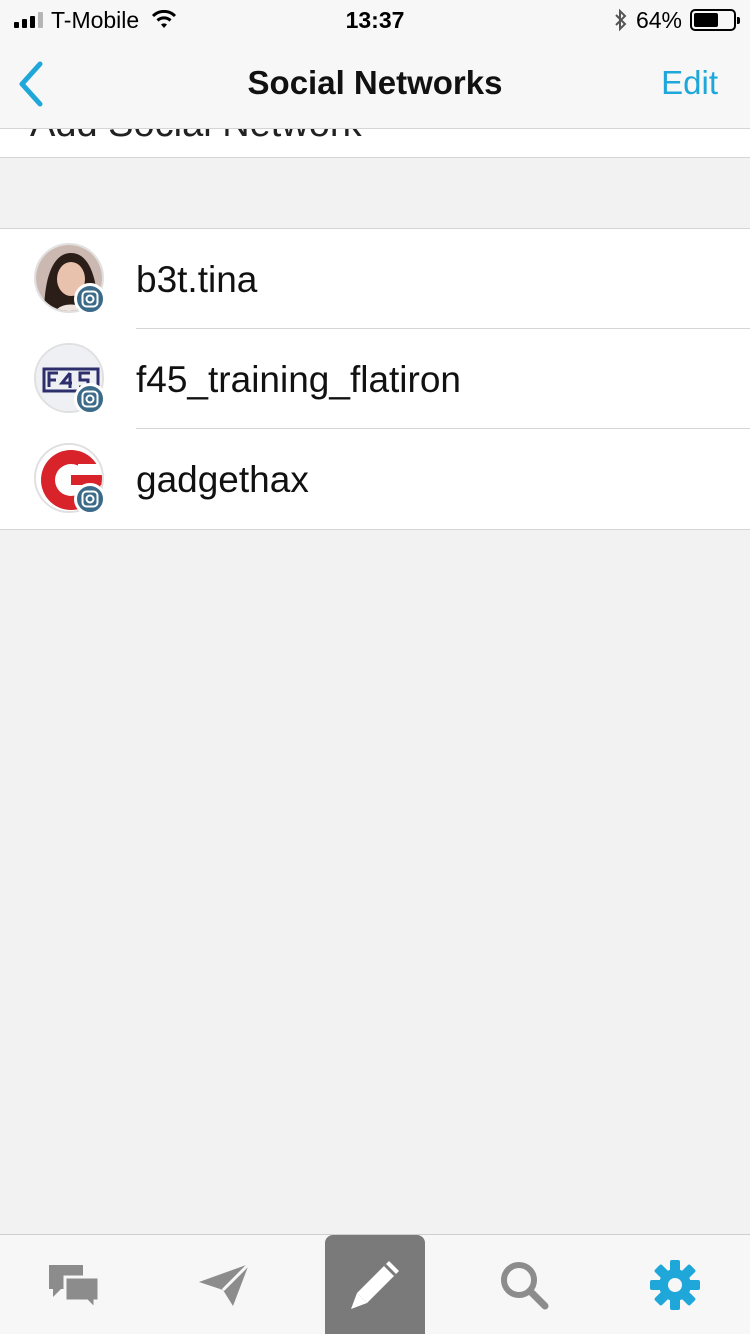 The image size is (750, 1334). I want to click on pencil-icon, so click(375, 1285).